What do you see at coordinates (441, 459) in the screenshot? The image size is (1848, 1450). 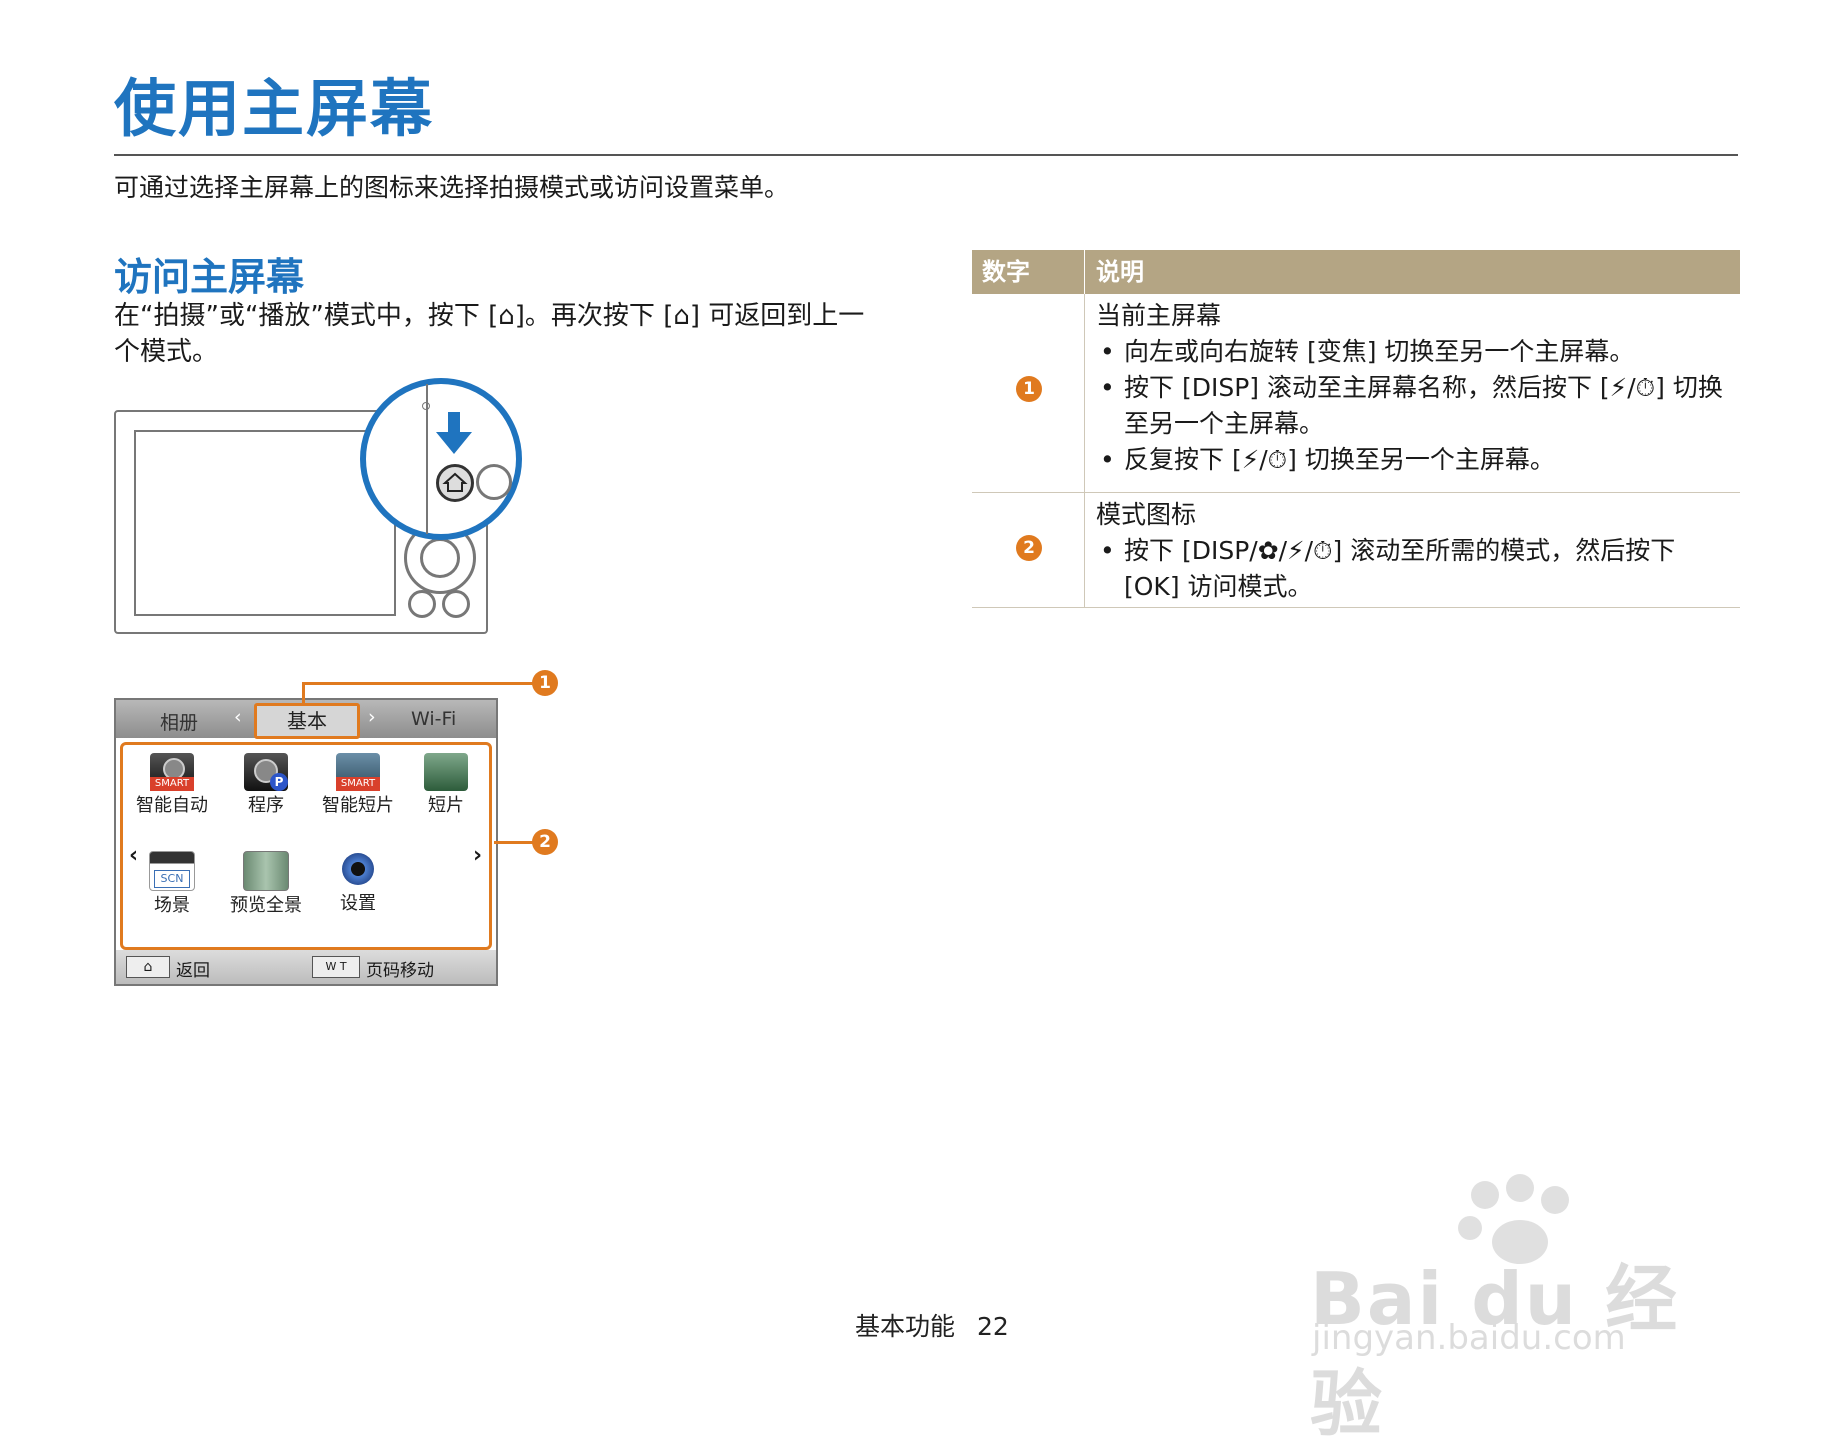 I see `home-button-zoom-callout` at bounding box center [441, 459].